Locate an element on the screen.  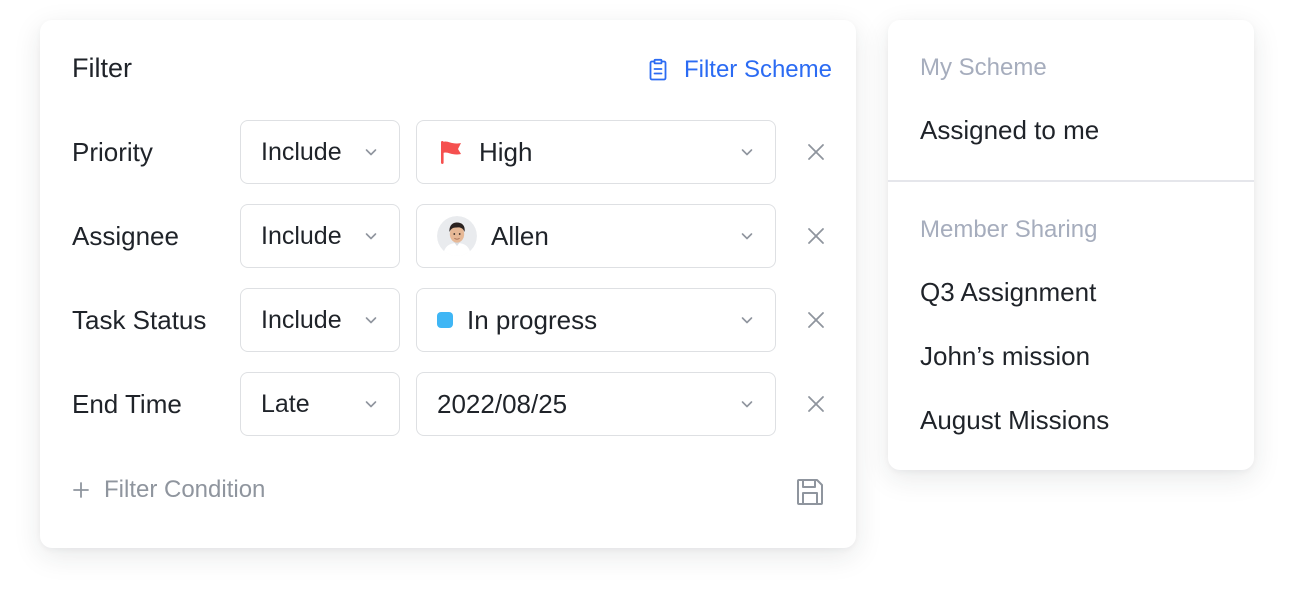
value-select: In progress is located at coordinates (596, 320).